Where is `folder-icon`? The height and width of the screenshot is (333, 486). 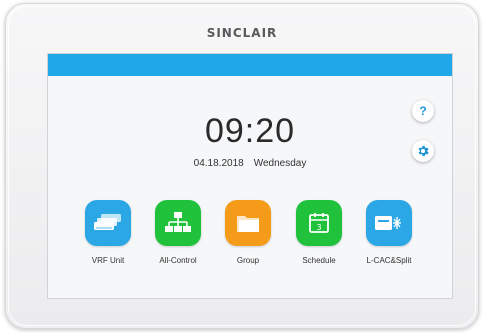 folder-icon is located at coordinates (248, 224).